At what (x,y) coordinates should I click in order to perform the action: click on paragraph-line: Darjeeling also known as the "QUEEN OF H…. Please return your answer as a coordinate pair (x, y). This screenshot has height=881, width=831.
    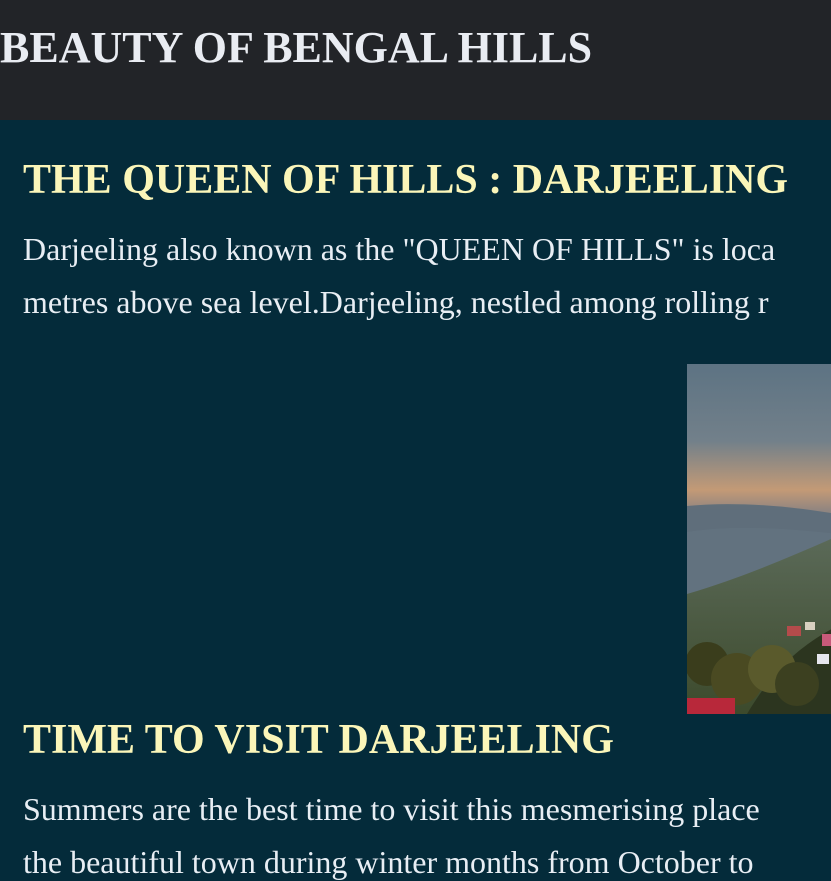
    Looking at the image, I should click on (399, 249).